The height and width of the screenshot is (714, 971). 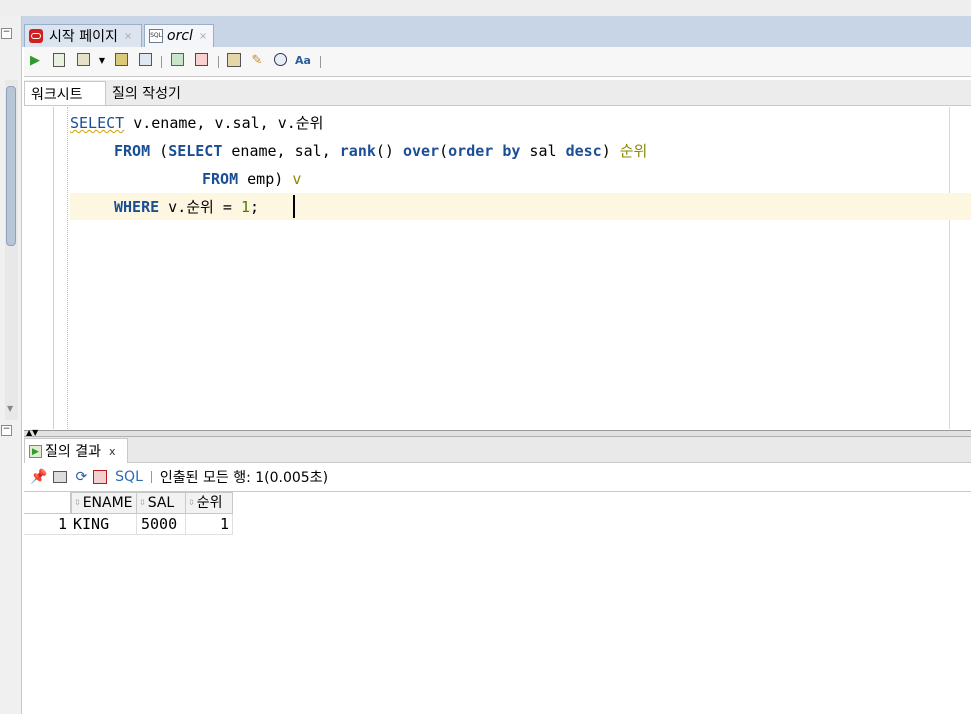 I want to click on column-header-rank: ⇳ 순위, so click(x=209, y=503).